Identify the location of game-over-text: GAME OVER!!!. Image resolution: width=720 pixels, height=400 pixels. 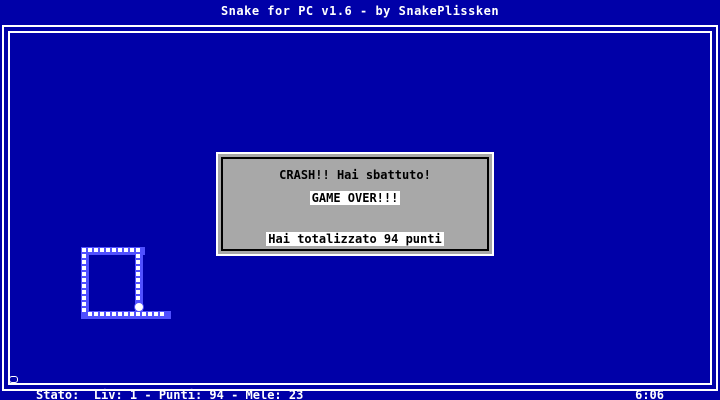
(355, 198).